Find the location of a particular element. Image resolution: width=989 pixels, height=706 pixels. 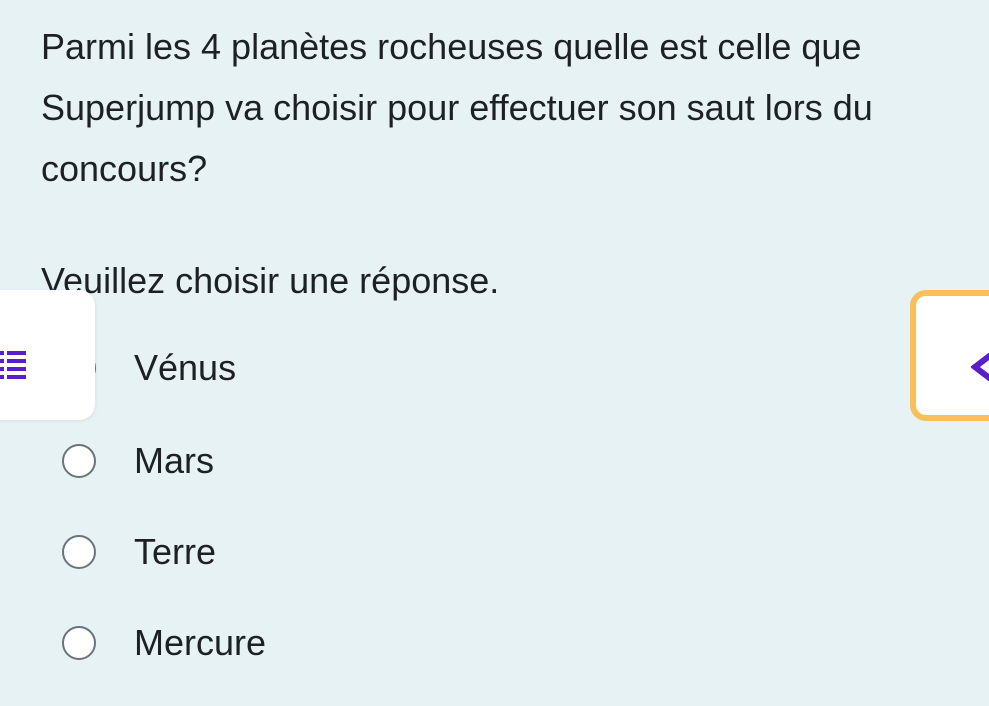

option-label: Mercure is located at coordinates (200, 643).